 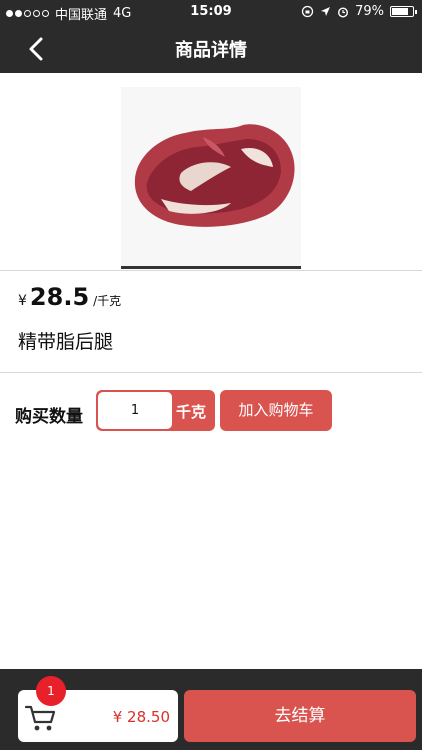 I want to click on cart-icon, so click(x=41, y=718).